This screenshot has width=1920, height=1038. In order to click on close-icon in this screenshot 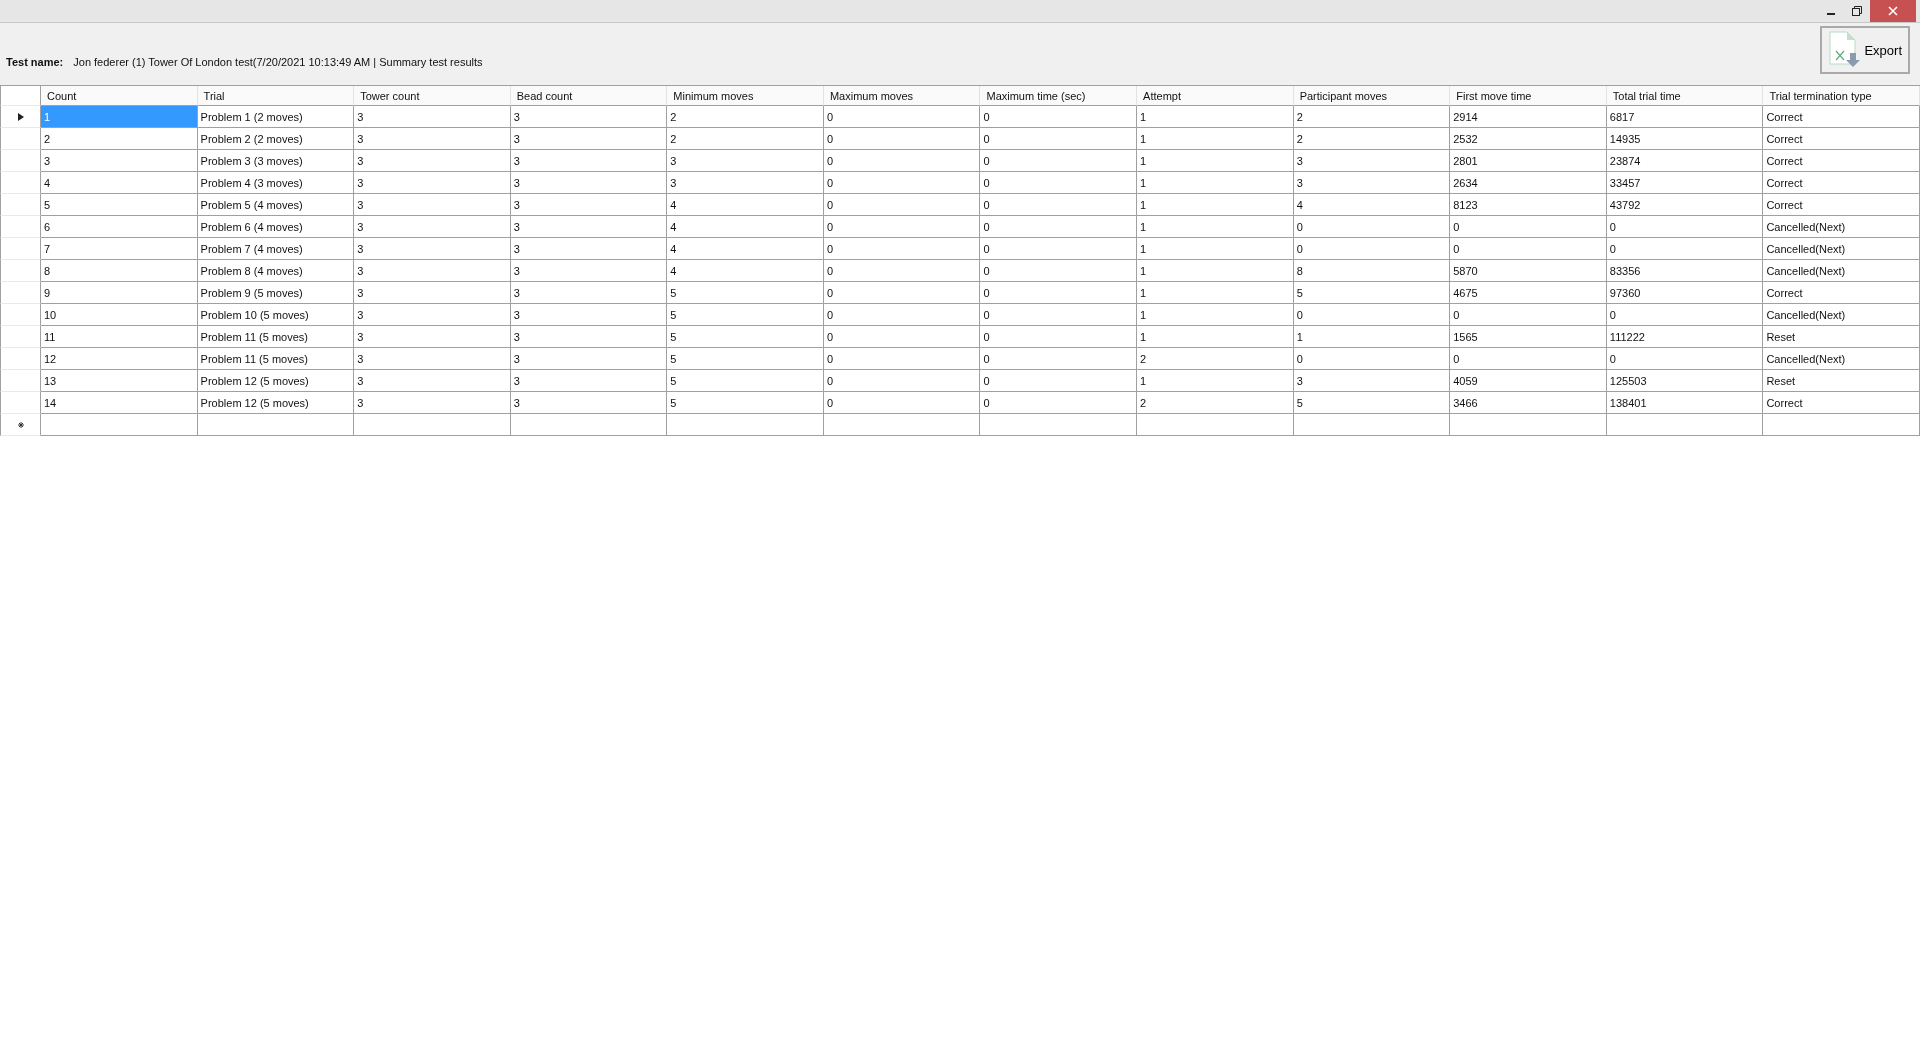, I will do `click(1893, 11)`.